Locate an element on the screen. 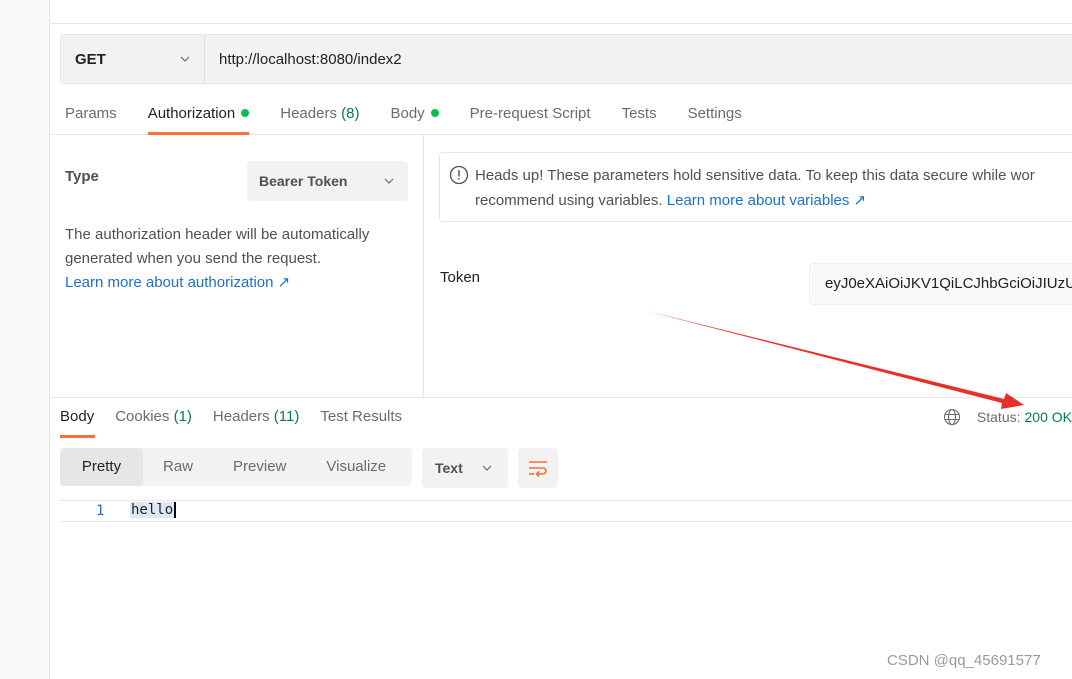 This screenshot has width=1072, height=679. globe-icon is located at coordinates (952, 417).